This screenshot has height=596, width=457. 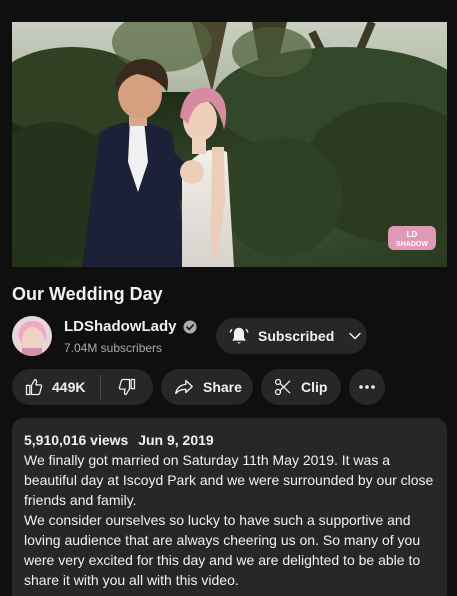 What do you see at coordinates (239, 335) in the screenshot?
I see `bell-icon` at bounding box center [239, 335].